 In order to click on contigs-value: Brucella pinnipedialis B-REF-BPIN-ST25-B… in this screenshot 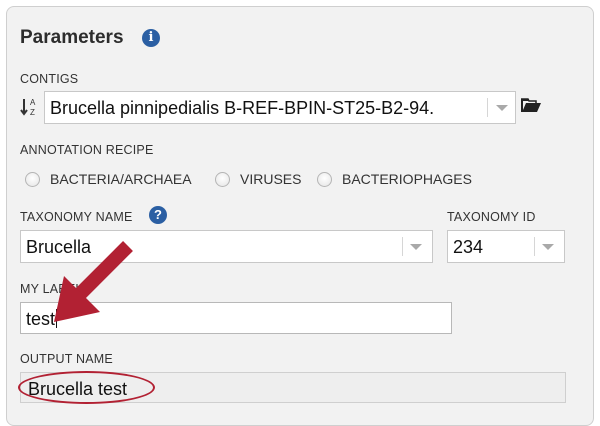, I will do `click(242, 108)`.